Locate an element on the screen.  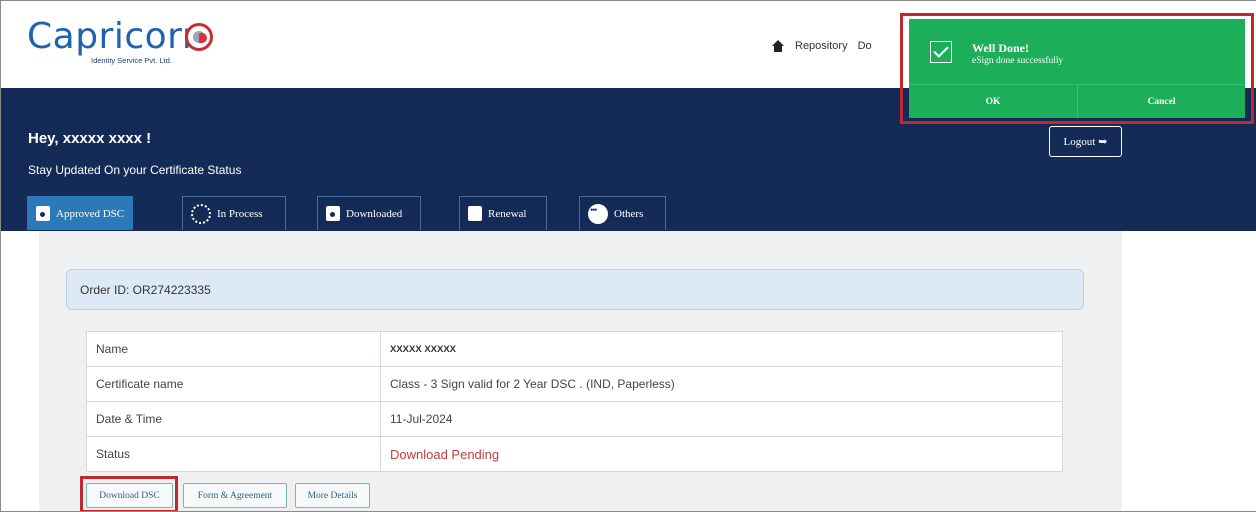
top-navigation: Repository Do is located at coordinates (821, 46).